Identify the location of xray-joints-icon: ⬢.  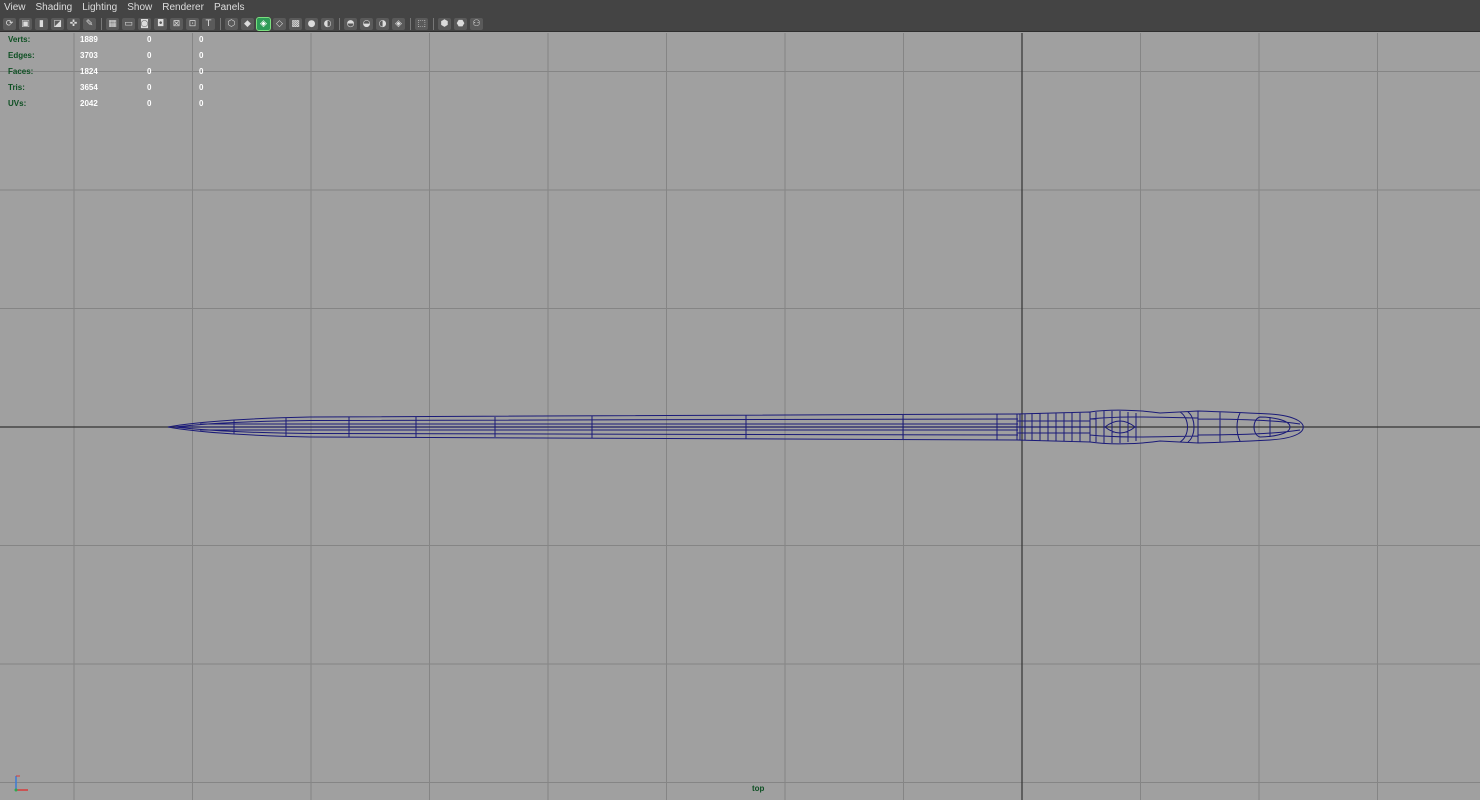
(444, 23).